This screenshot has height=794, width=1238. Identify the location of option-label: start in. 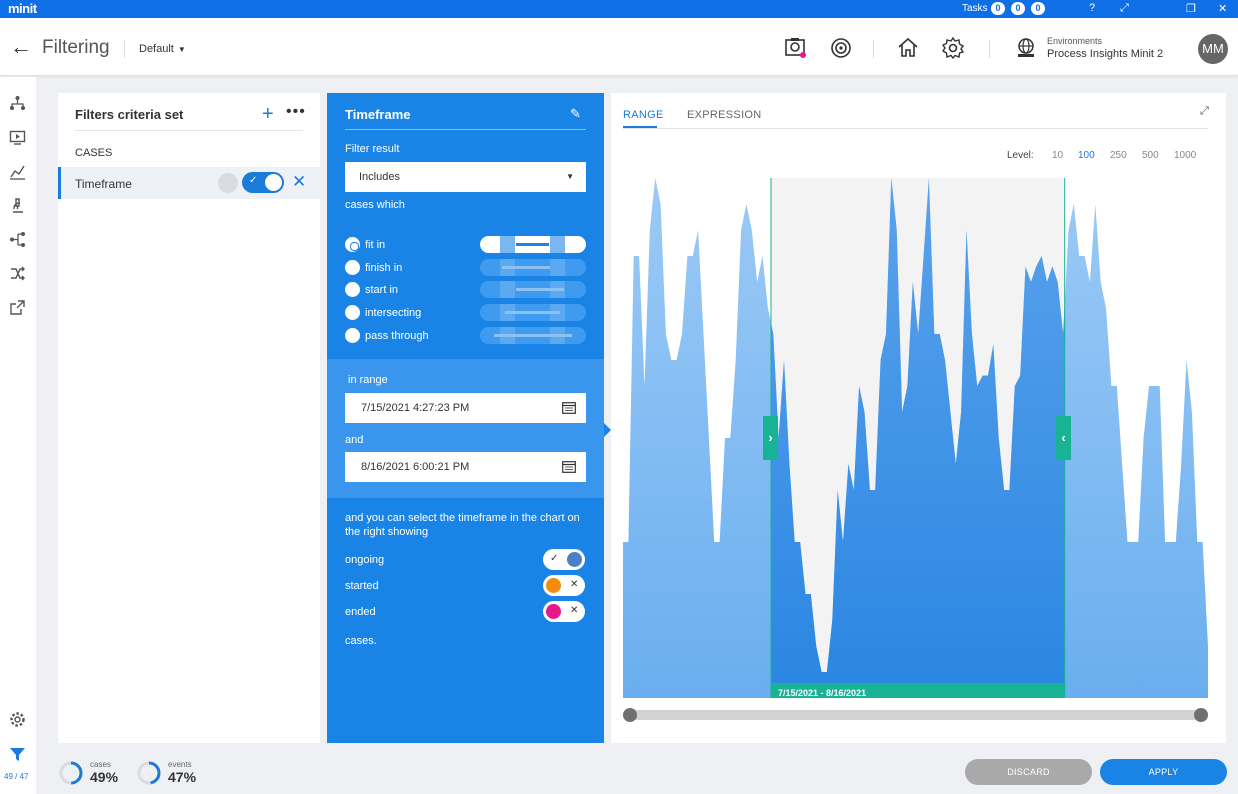
(382, 290).